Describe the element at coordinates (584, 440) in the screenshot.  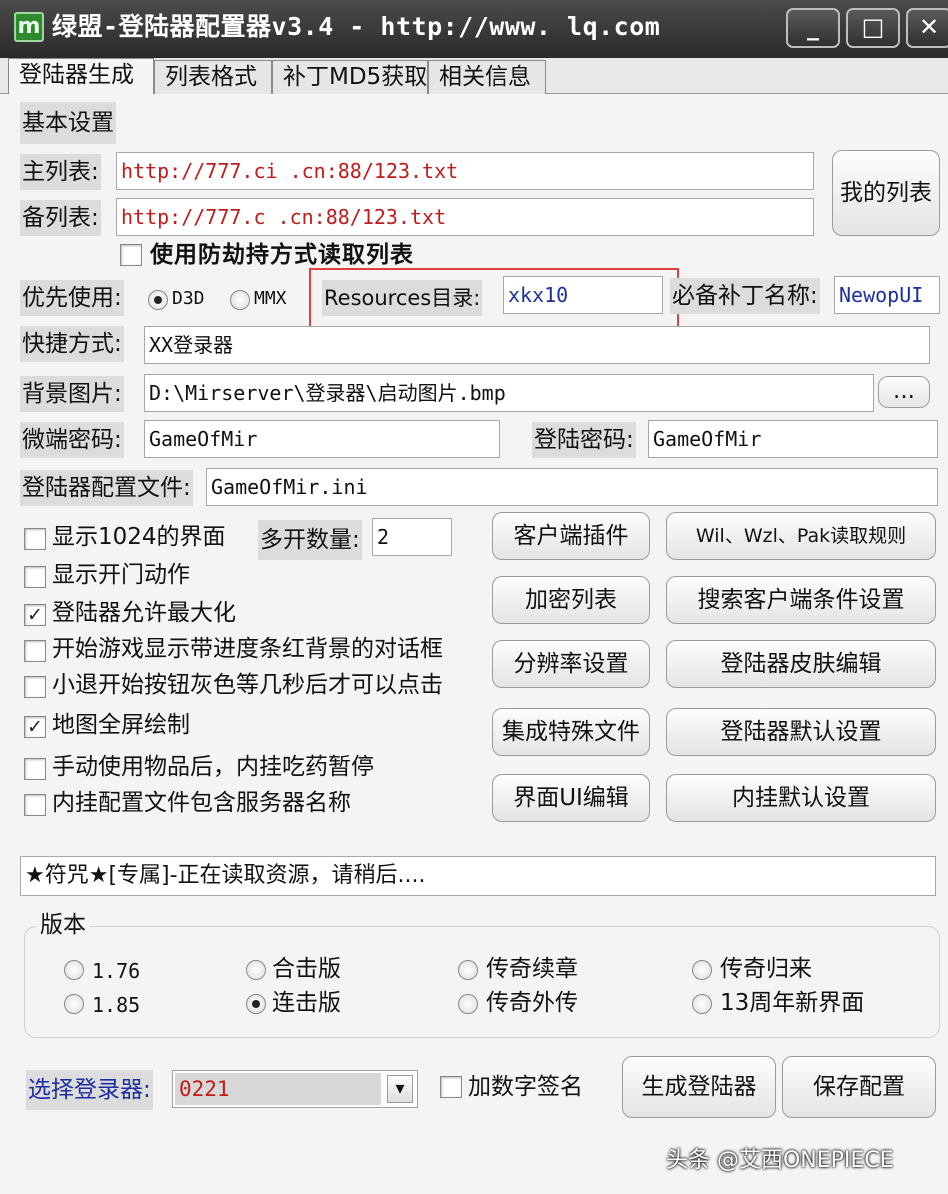
I see `login-password-label: 登陆密码:` at that location.